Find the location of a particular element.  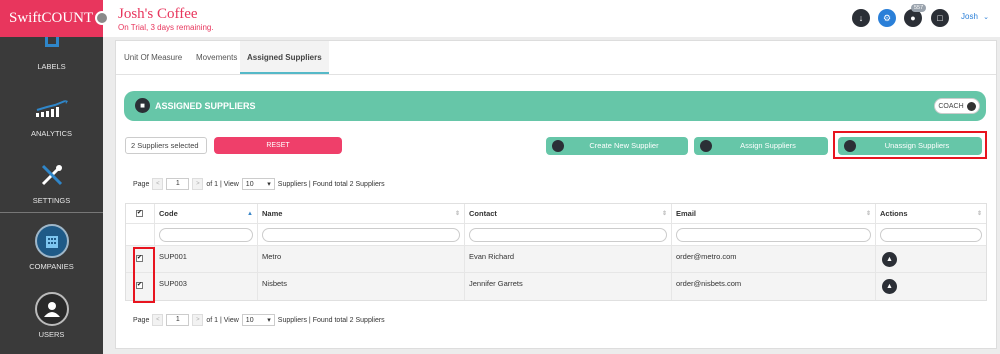

sidebar-divider is located at coordinates (51, 212).